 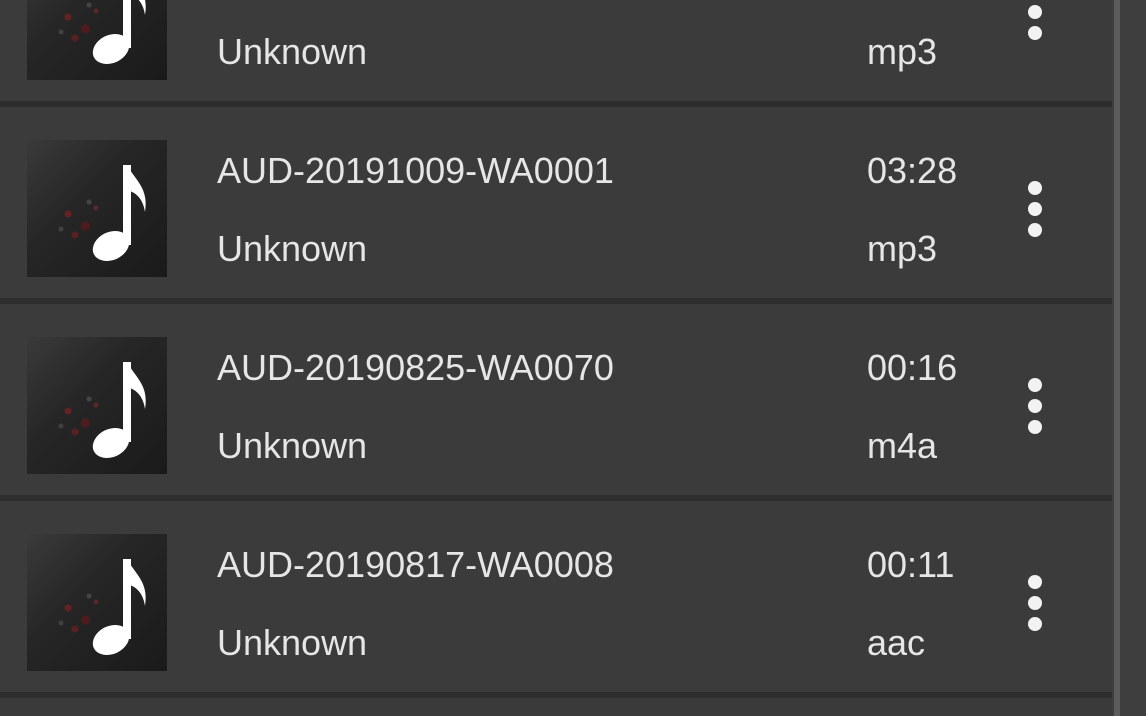 What do you see at coordinates (415, 564) in the screenshot?
I see `song-title: AUD-20190817-WA0008` at bounding box center [415, 564].